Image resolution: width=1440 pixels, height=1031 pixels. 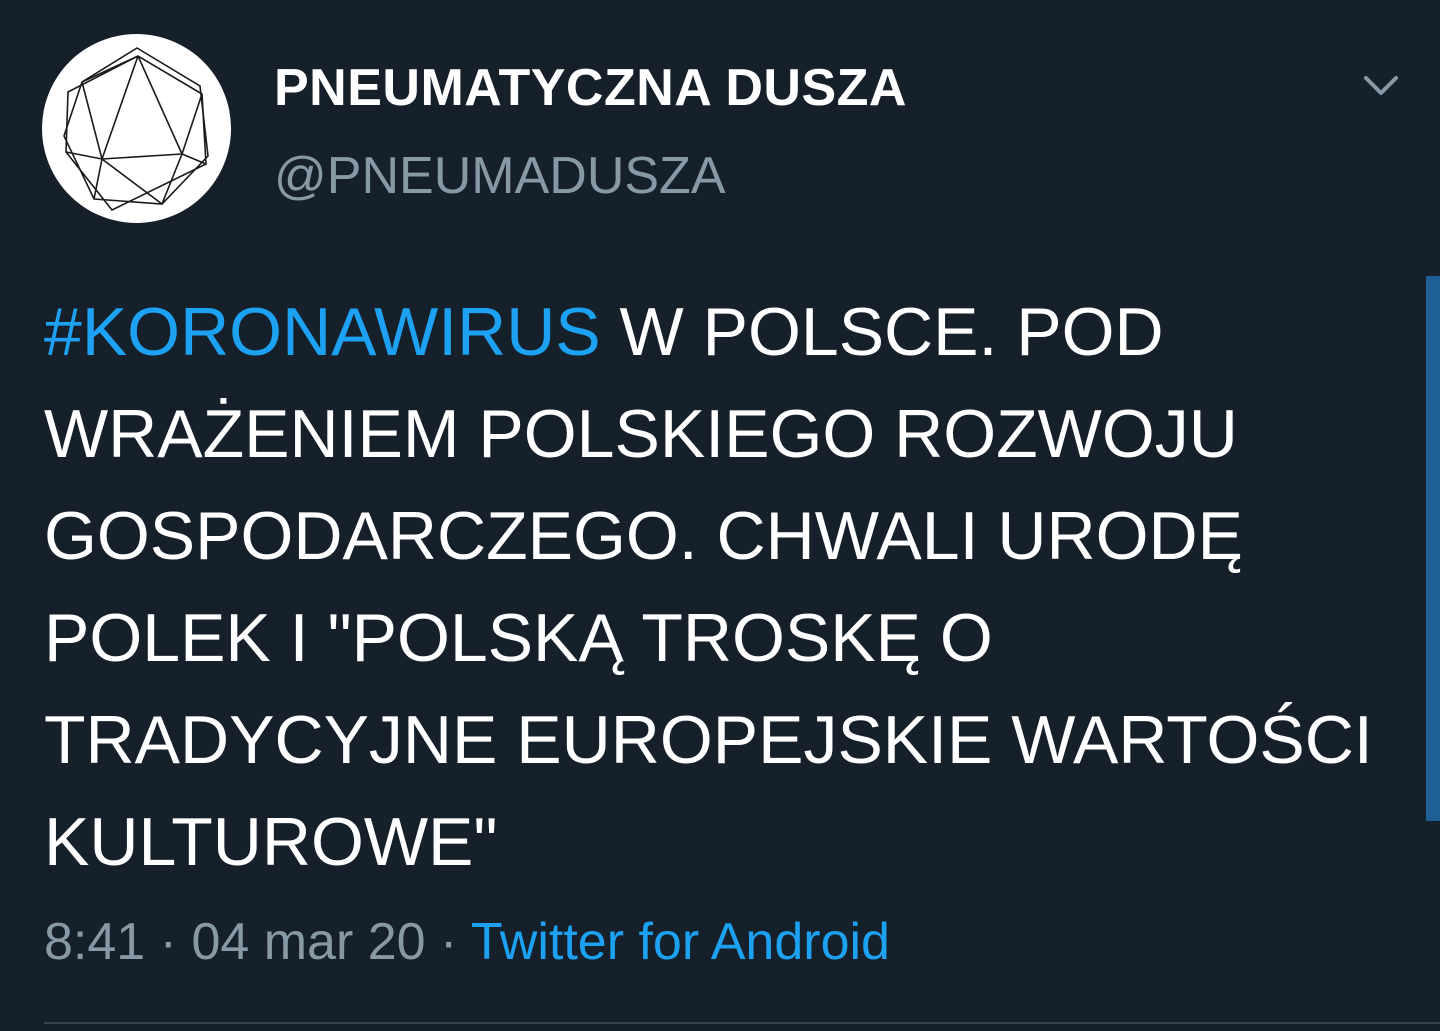 What do you see at coordinates (680, 942) in the screenshot?
I see `source-link: Twitter for Android` at bounding box center [680, 942].